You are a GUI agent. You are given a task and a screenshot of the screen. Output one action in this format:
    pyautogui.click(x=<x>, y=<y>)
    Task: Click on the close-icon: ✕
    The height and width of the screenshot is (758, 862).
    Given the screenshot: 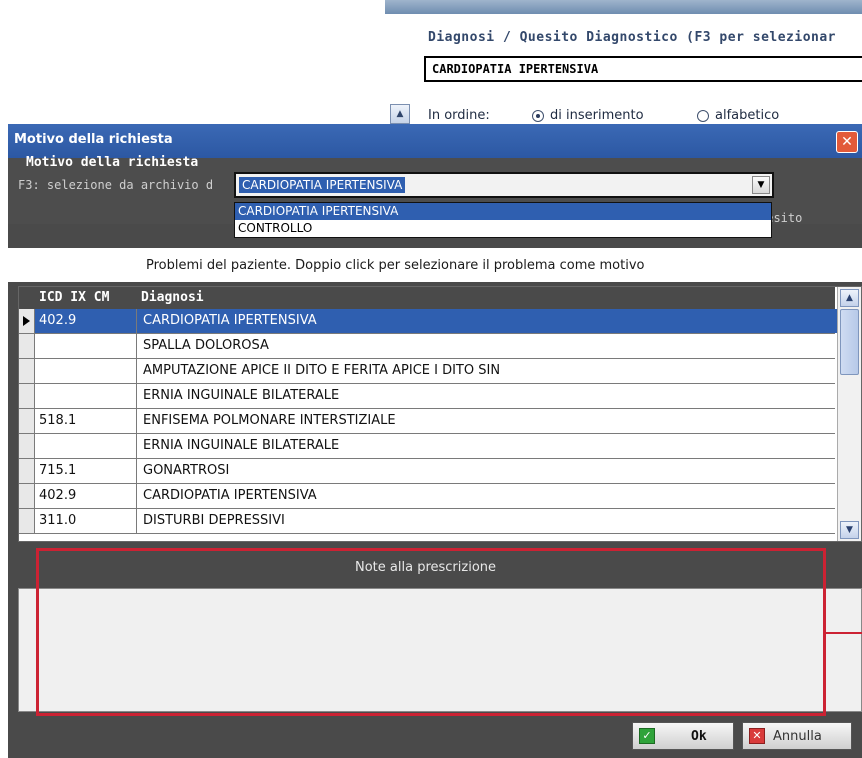 What is the action you would take?
    pyautogui.click(x=847, y=142)
    